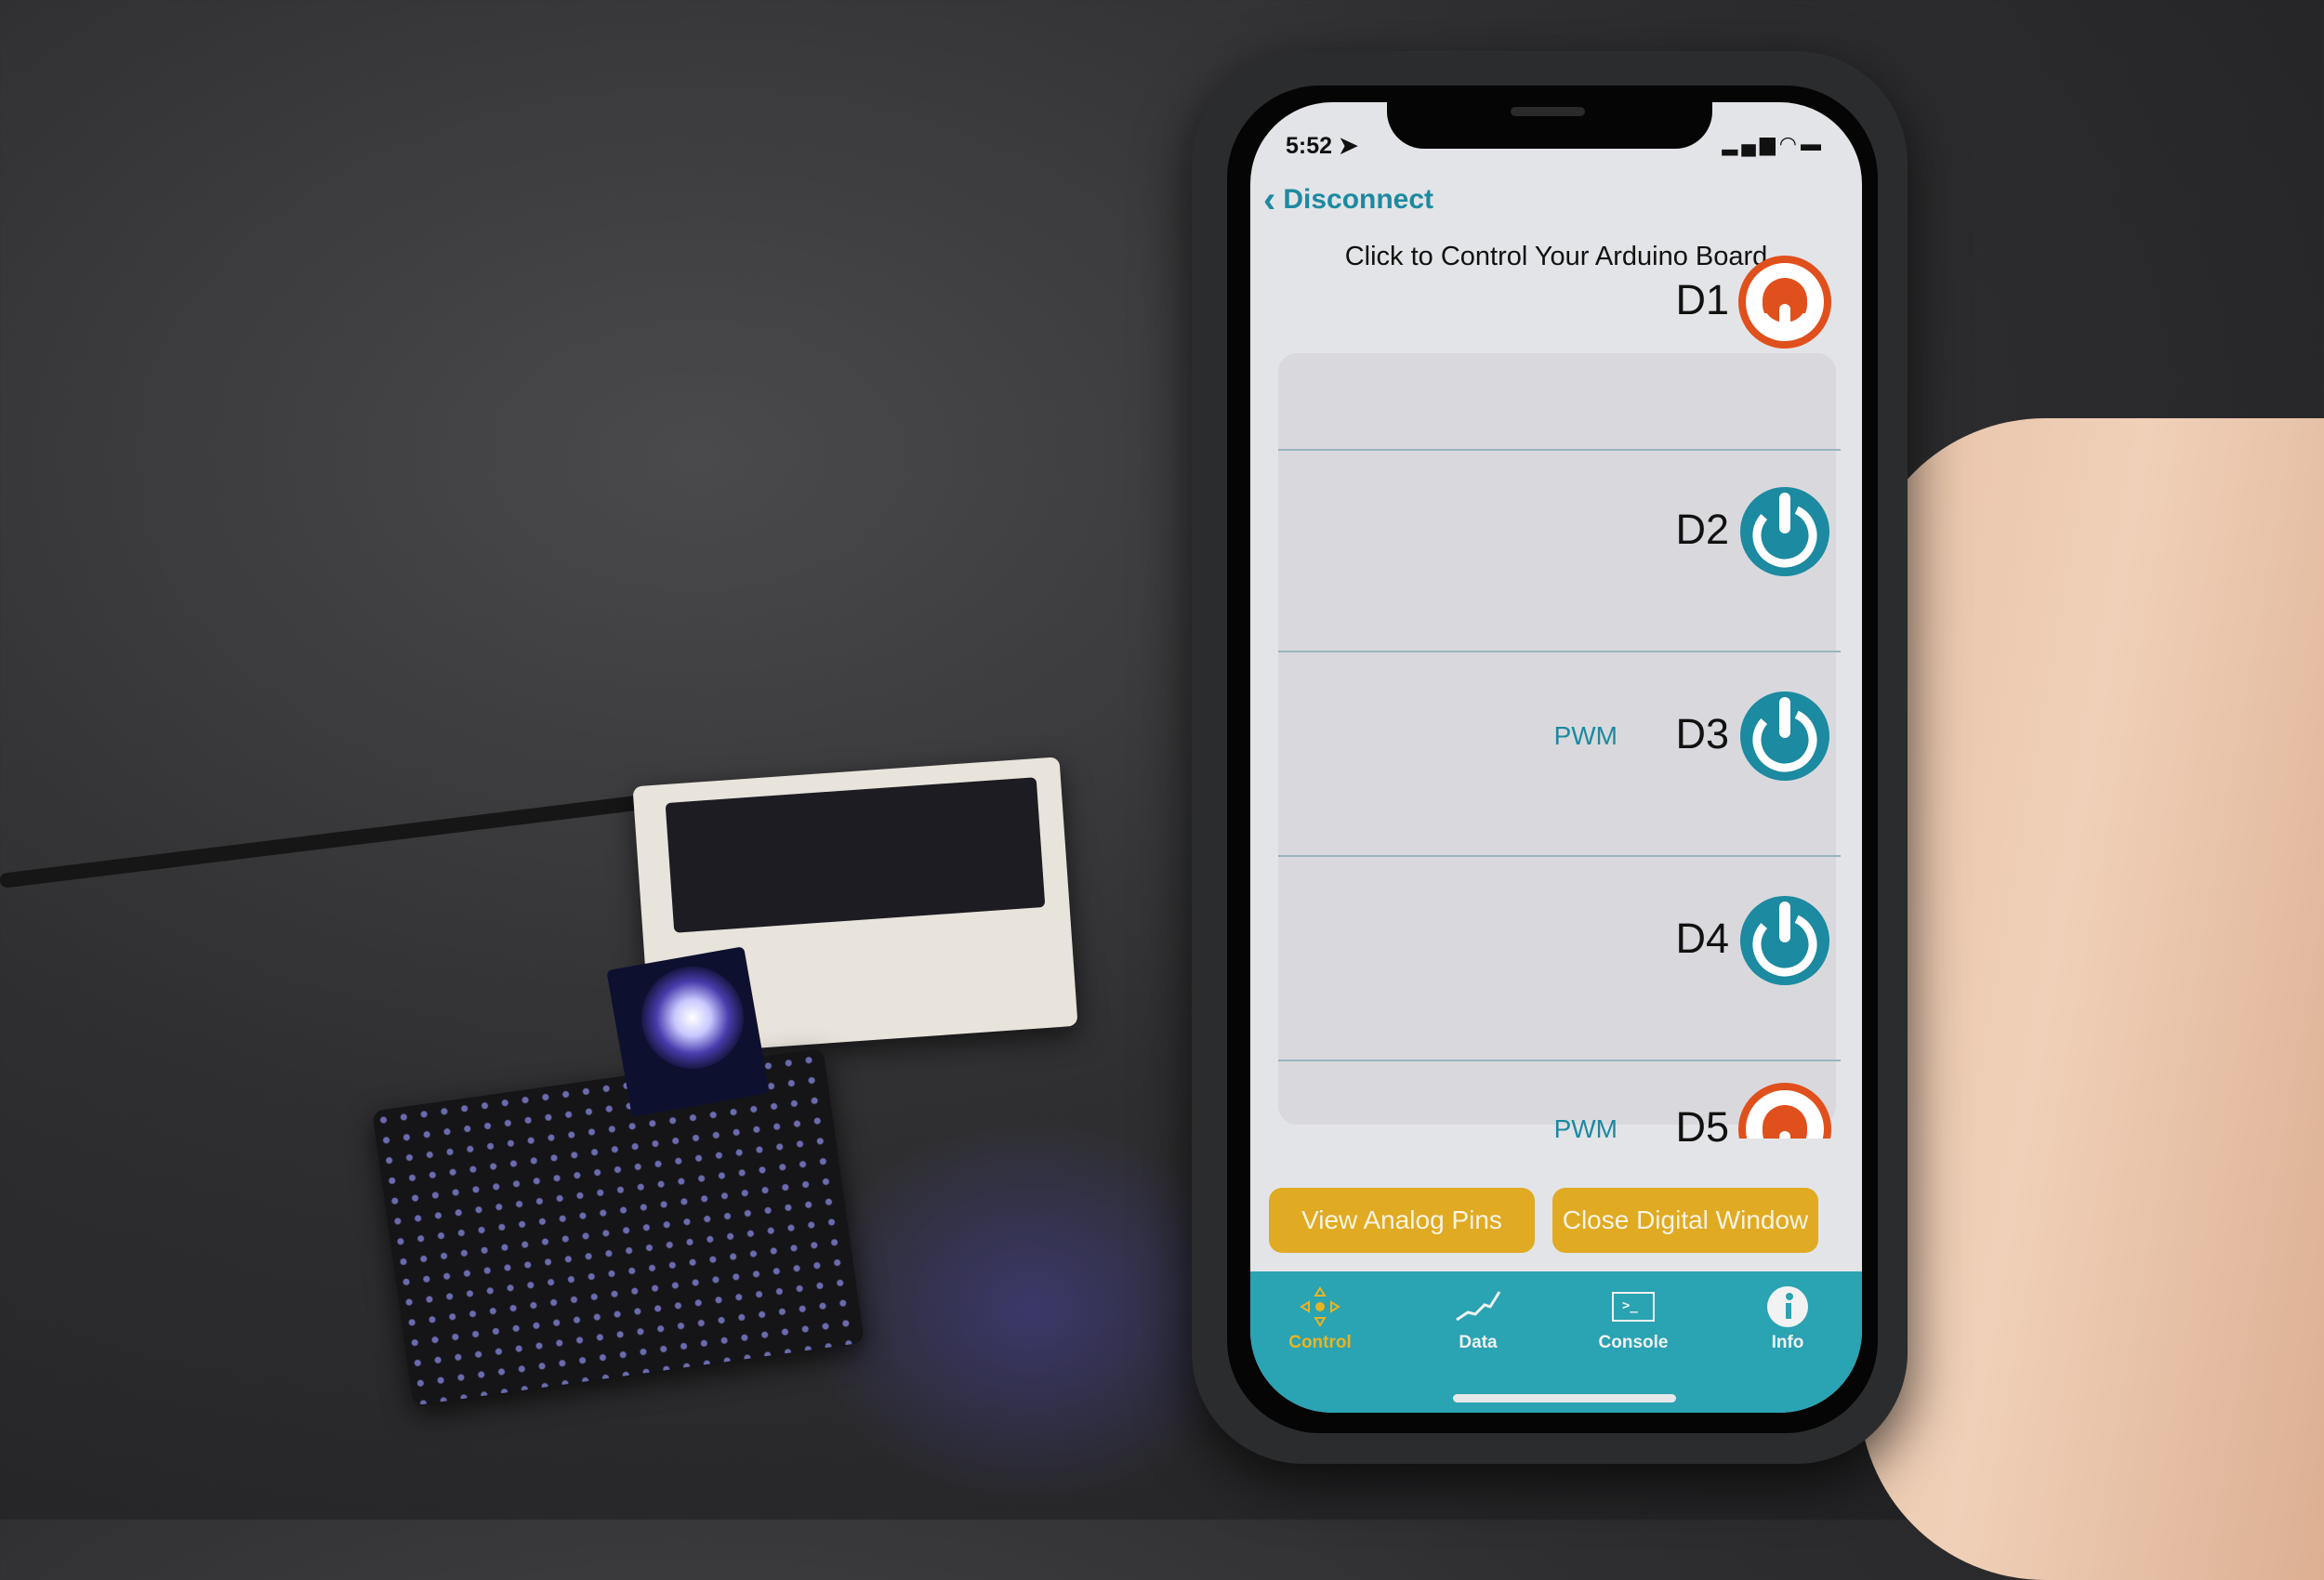 This screenshot has height=1580, width=2324. I want to click on status-icons: ▂▄▆◠▬, so click(1773, 144).